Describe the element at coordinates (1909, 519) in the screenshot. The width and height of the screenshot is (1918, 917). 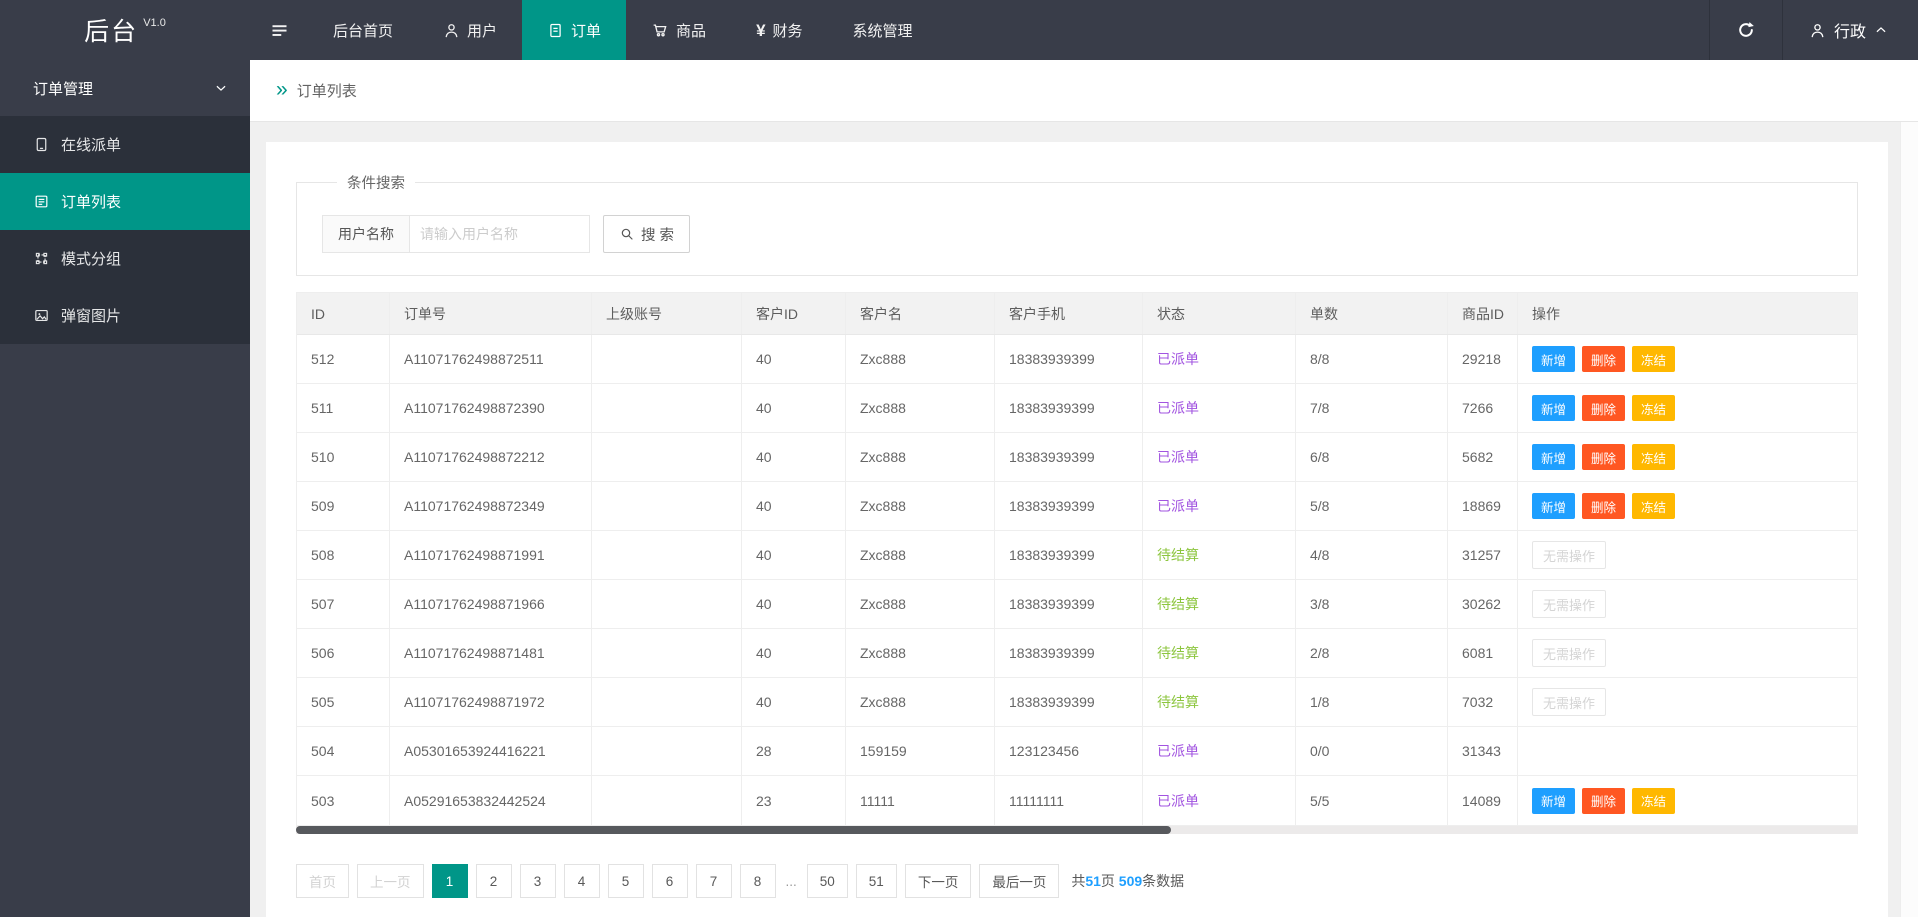
I see `vertical-scrollbar` at that location.